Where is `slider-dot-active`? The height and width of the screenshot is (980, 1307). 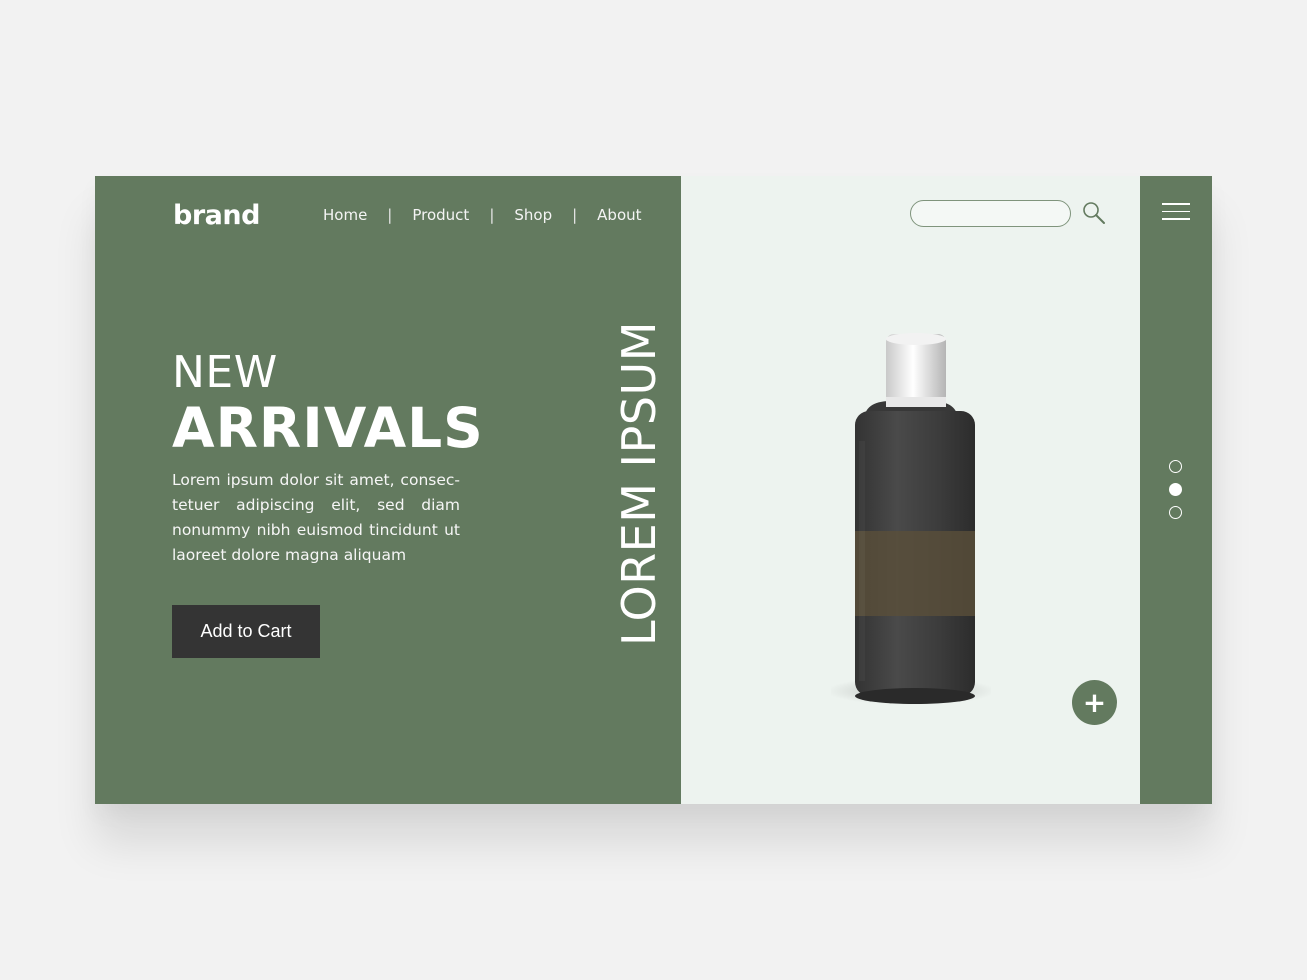 slider-dot-active is located at coordinates (1175, 489).